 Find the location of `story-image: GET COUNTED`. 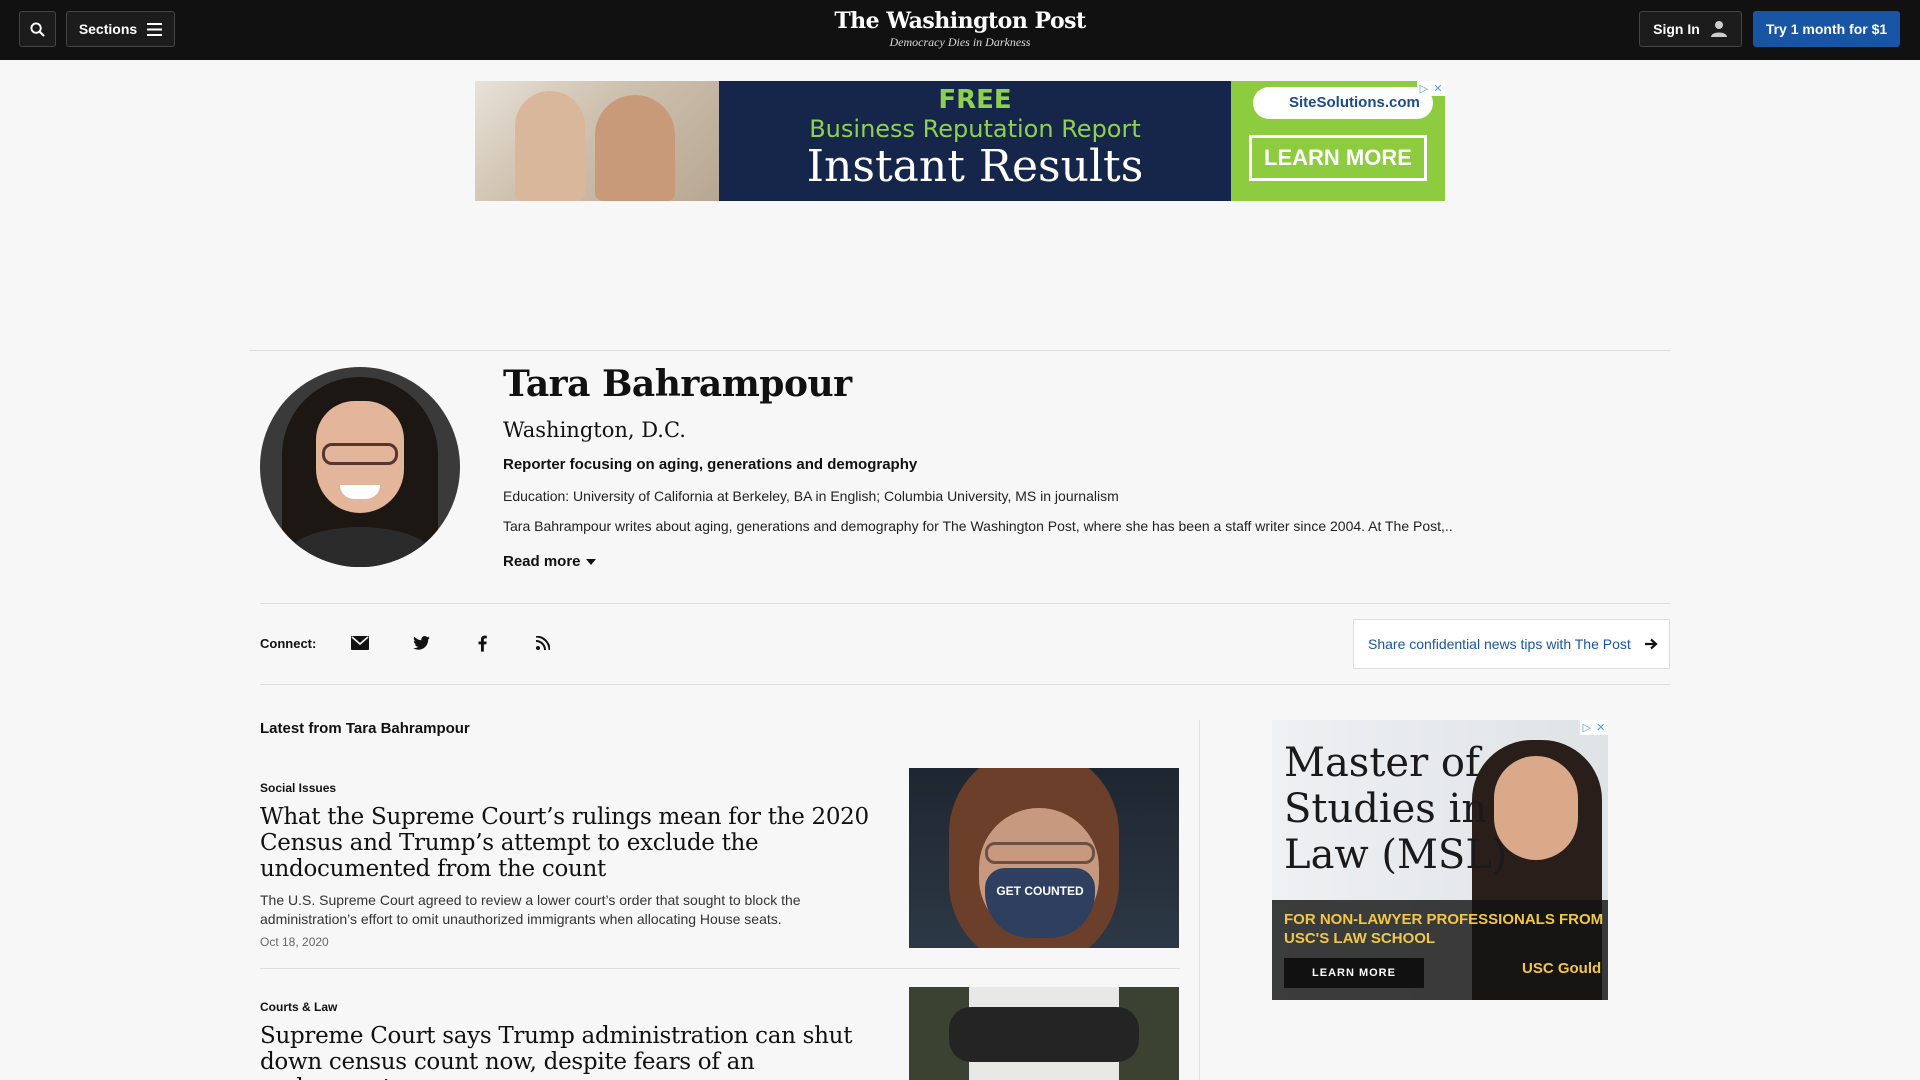

story-image: GET COUNTED is located at coordinates (1044, 858).